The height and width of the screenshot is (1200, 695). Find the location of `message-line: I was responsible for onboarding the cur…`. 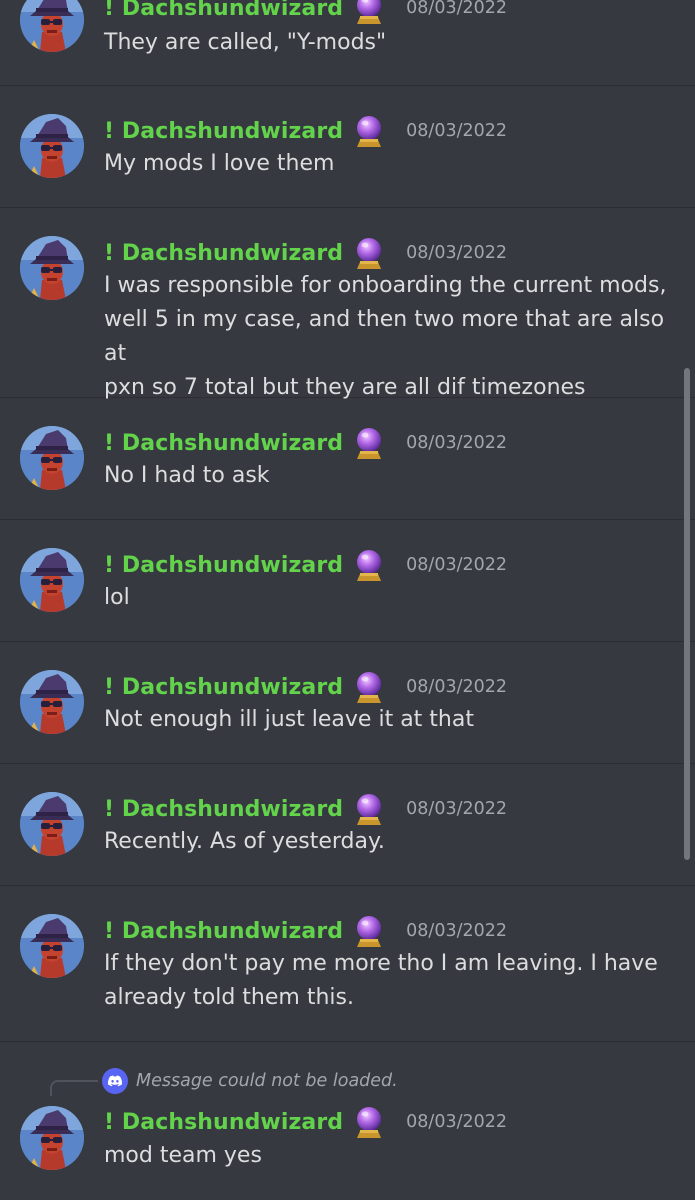

message-line: I was responsible for onboarding the cur… is located at coordinates (385, 285).